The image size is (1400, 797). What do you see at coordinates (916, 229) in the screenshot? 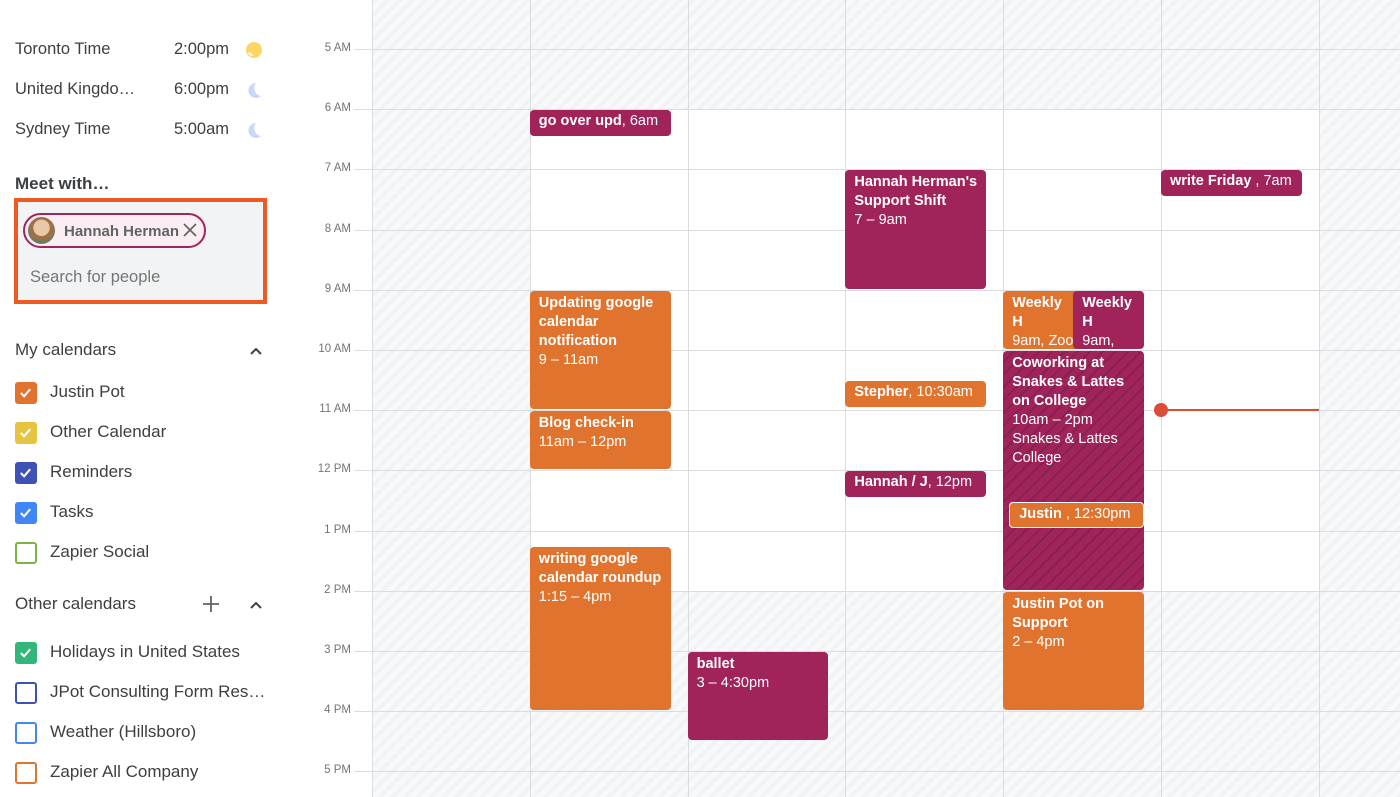
I see `calendar-event: Hannah Herman's Support Shift 7 – 9am` at bounding box center [916, 229].